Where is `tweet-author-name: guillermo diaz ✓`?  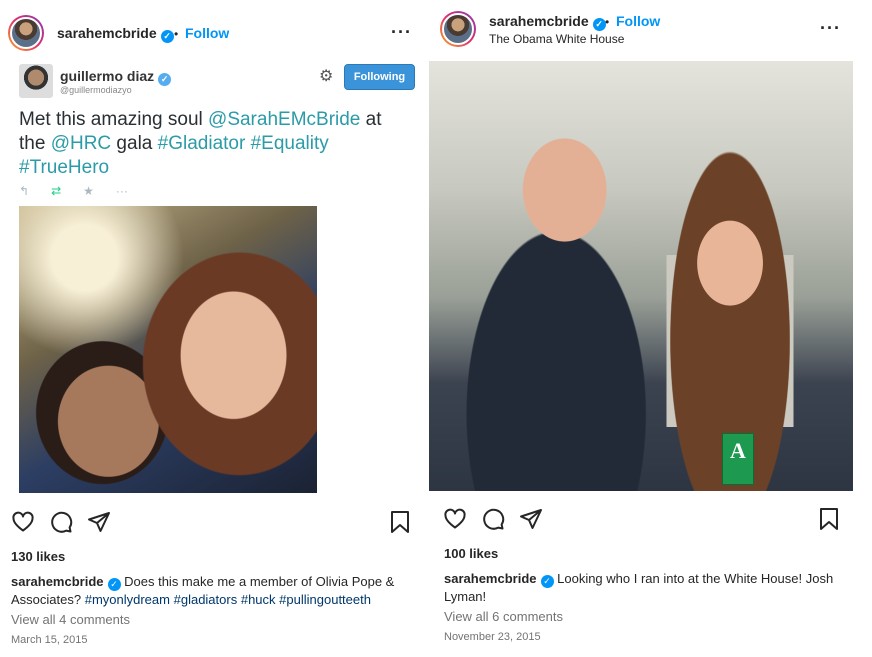
tweet-author-name: guillermo diaz ✓ is located at coordinates (116, 77).